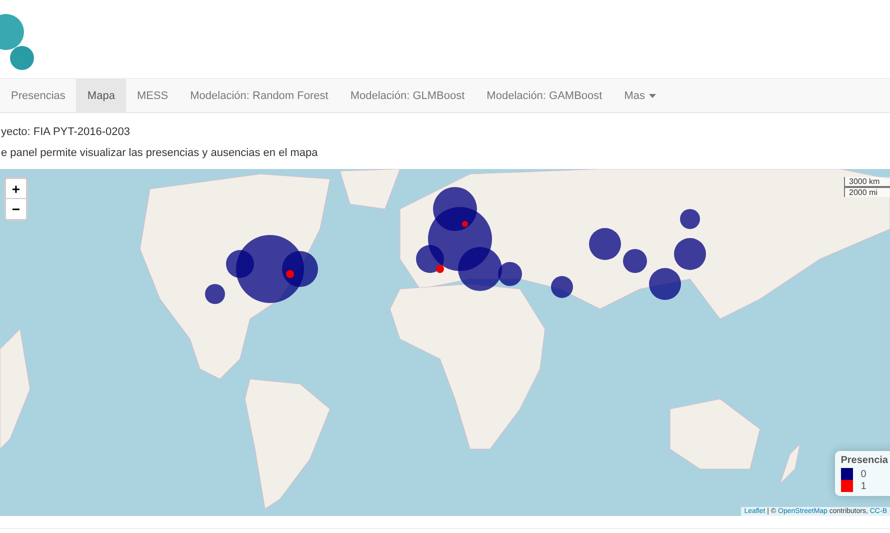 The image size is (890, 533). I want to click on nav-tab: Mapa, so click(101, 95).